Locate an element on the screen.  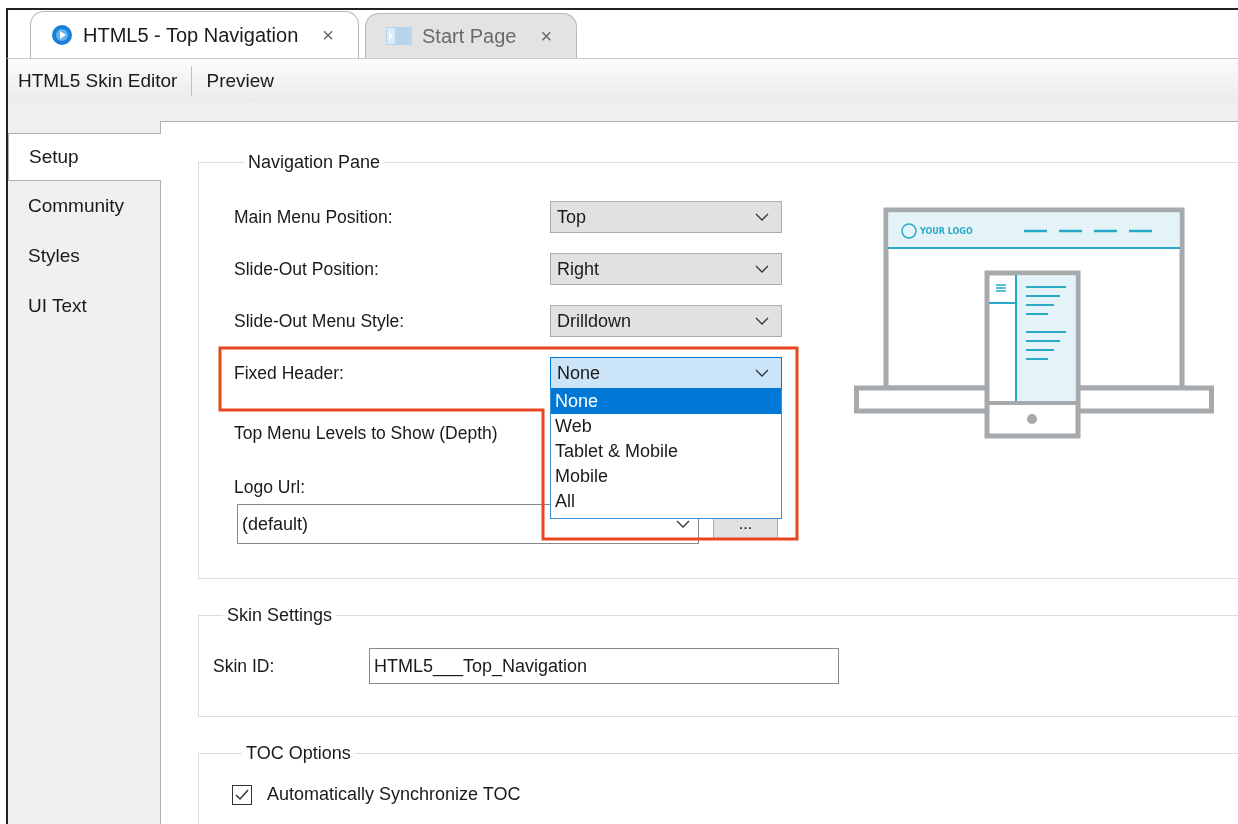
field-label: Main Menu Position: is located at coordinates (314, 217).